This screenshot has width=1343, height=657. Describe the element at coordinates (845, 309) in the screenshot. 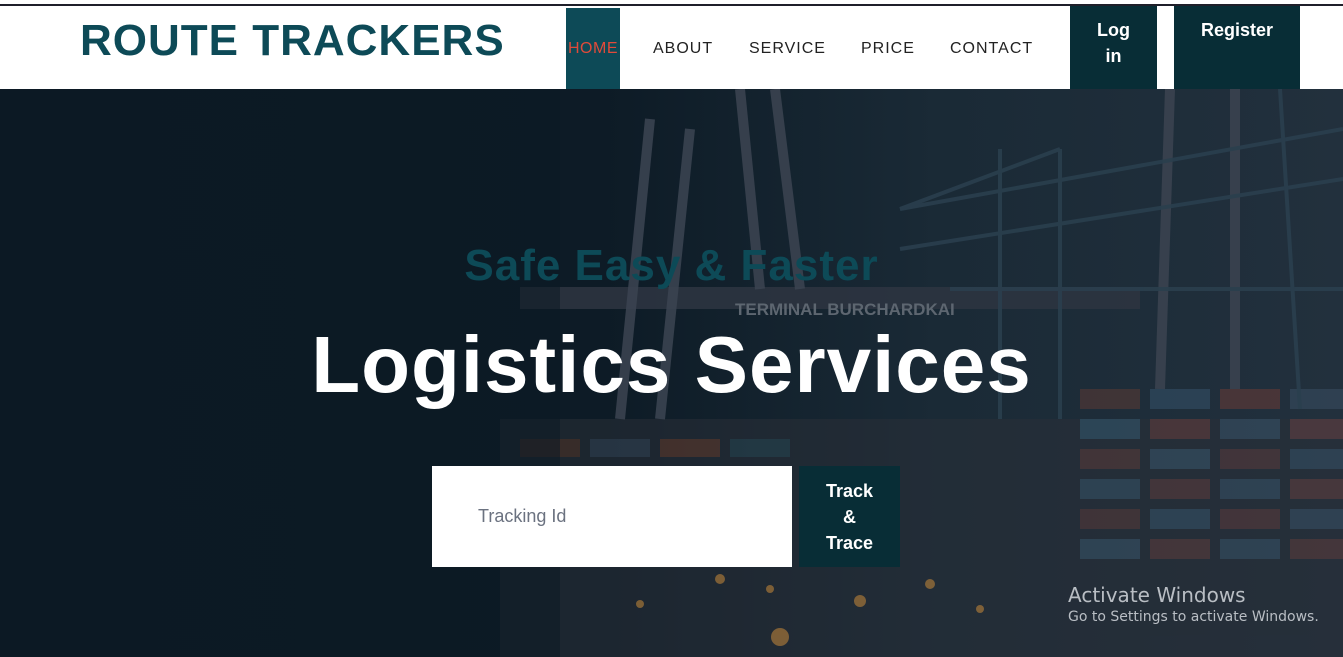

I see `terminal-sign-text: TERMINAL BURCHARDKAI` at that location.